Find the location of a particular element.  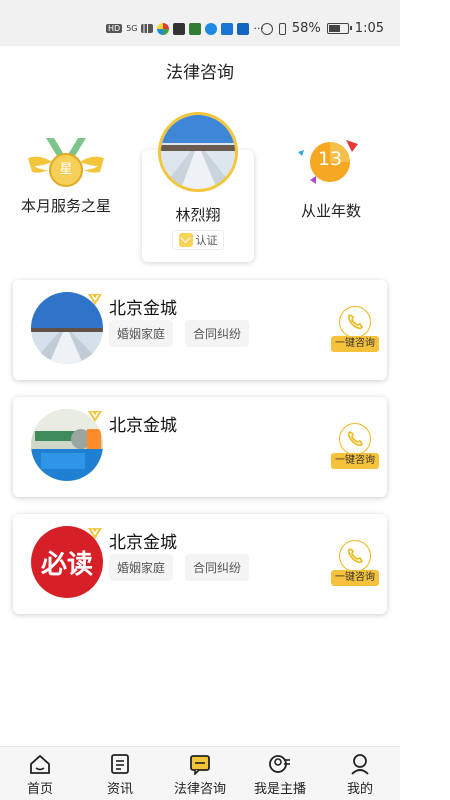

nav-item-news: 资讯 is located at coordinates (120, 773).